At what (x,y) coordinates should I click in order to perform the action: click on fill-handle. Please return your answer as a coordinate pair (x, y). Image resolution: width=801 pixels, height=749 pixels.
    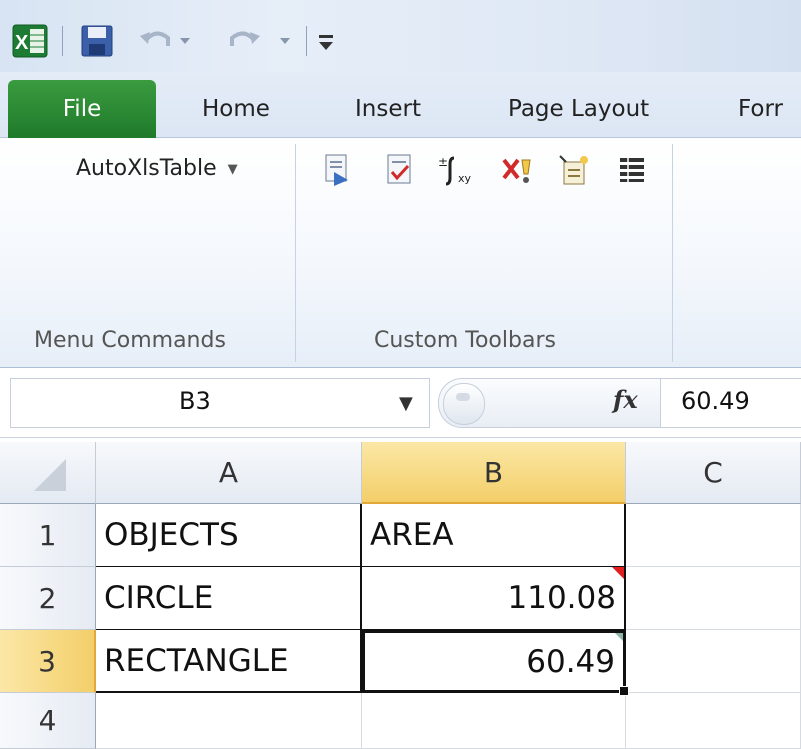
    Looking at the image, I should click on (624, 691).